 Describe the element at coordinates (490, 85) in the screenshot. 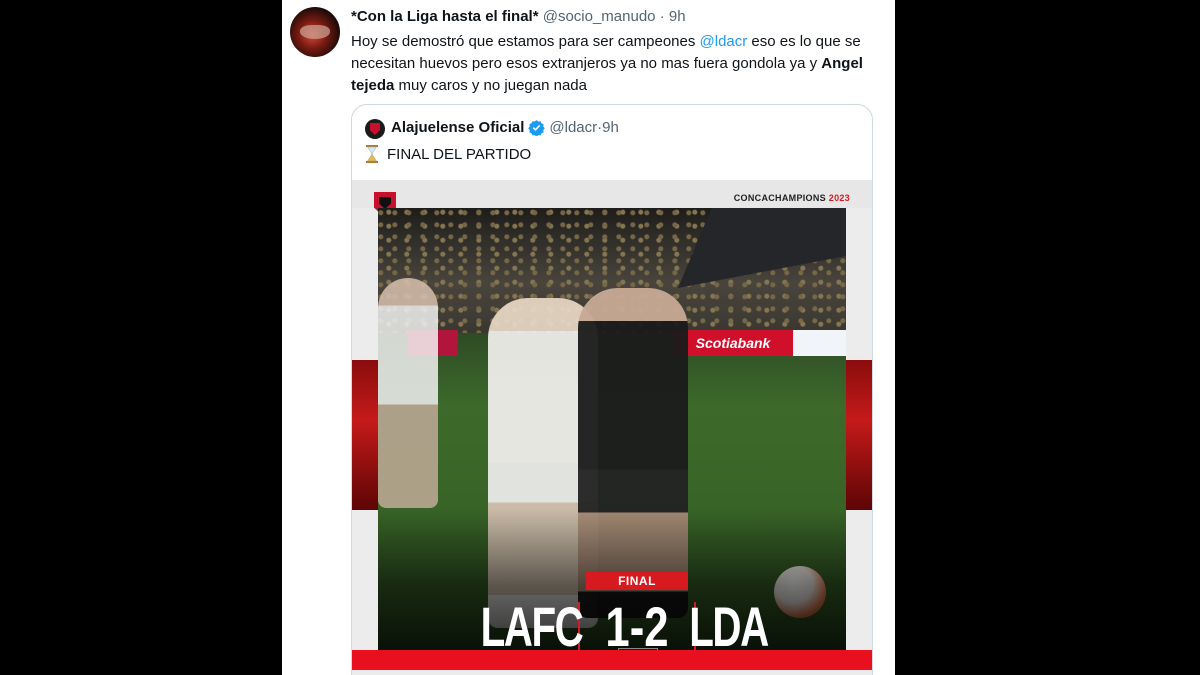

I see `tweet-text-part: muy caros y no juegan nada` at that location.